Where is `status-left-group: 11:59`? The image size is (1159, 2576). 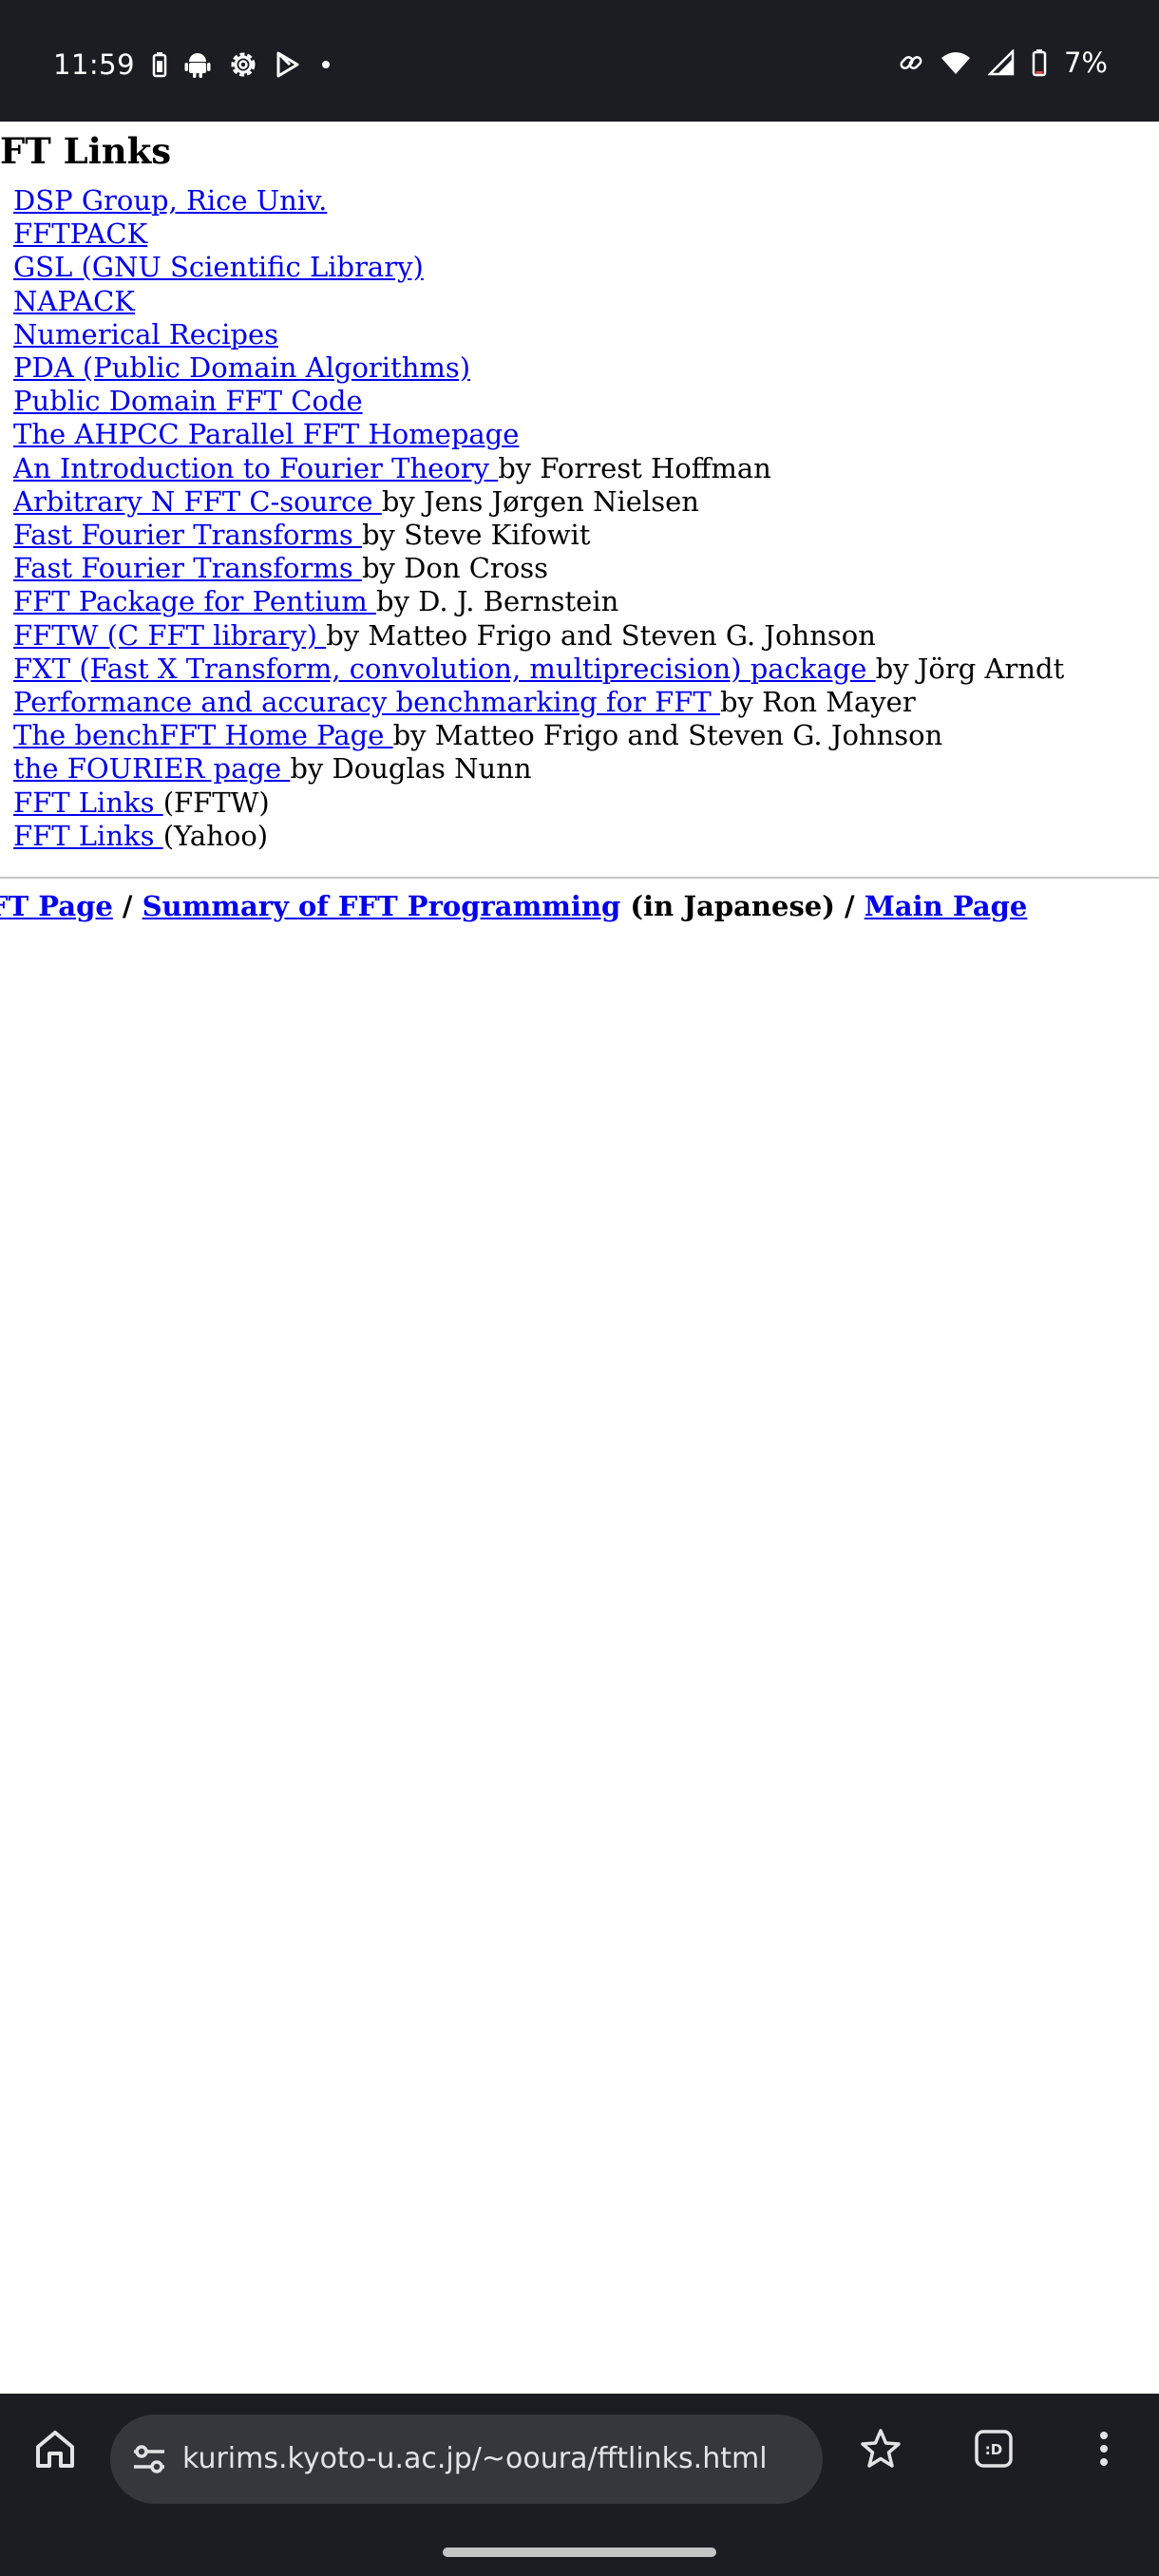 status-left-group: 11:59 is located at coordinates (193, 65).